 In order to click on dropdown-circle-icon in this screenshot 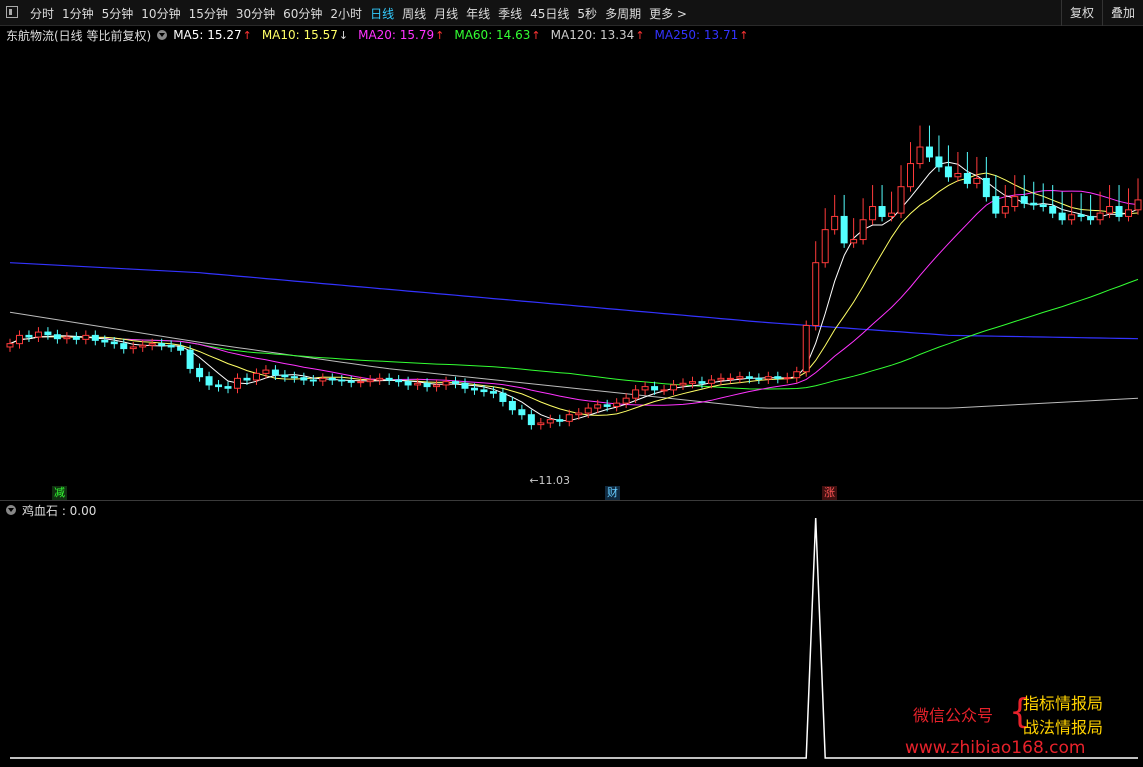, I will do `click(162, 35)`.